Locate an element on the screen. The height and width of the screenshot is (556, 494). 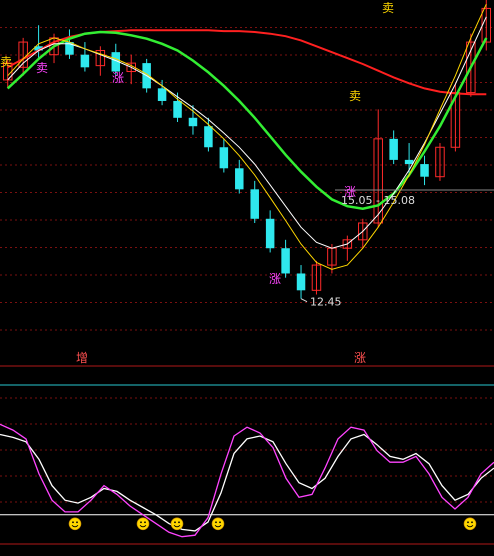
low-marker-line is located at coordinates (304, 300).